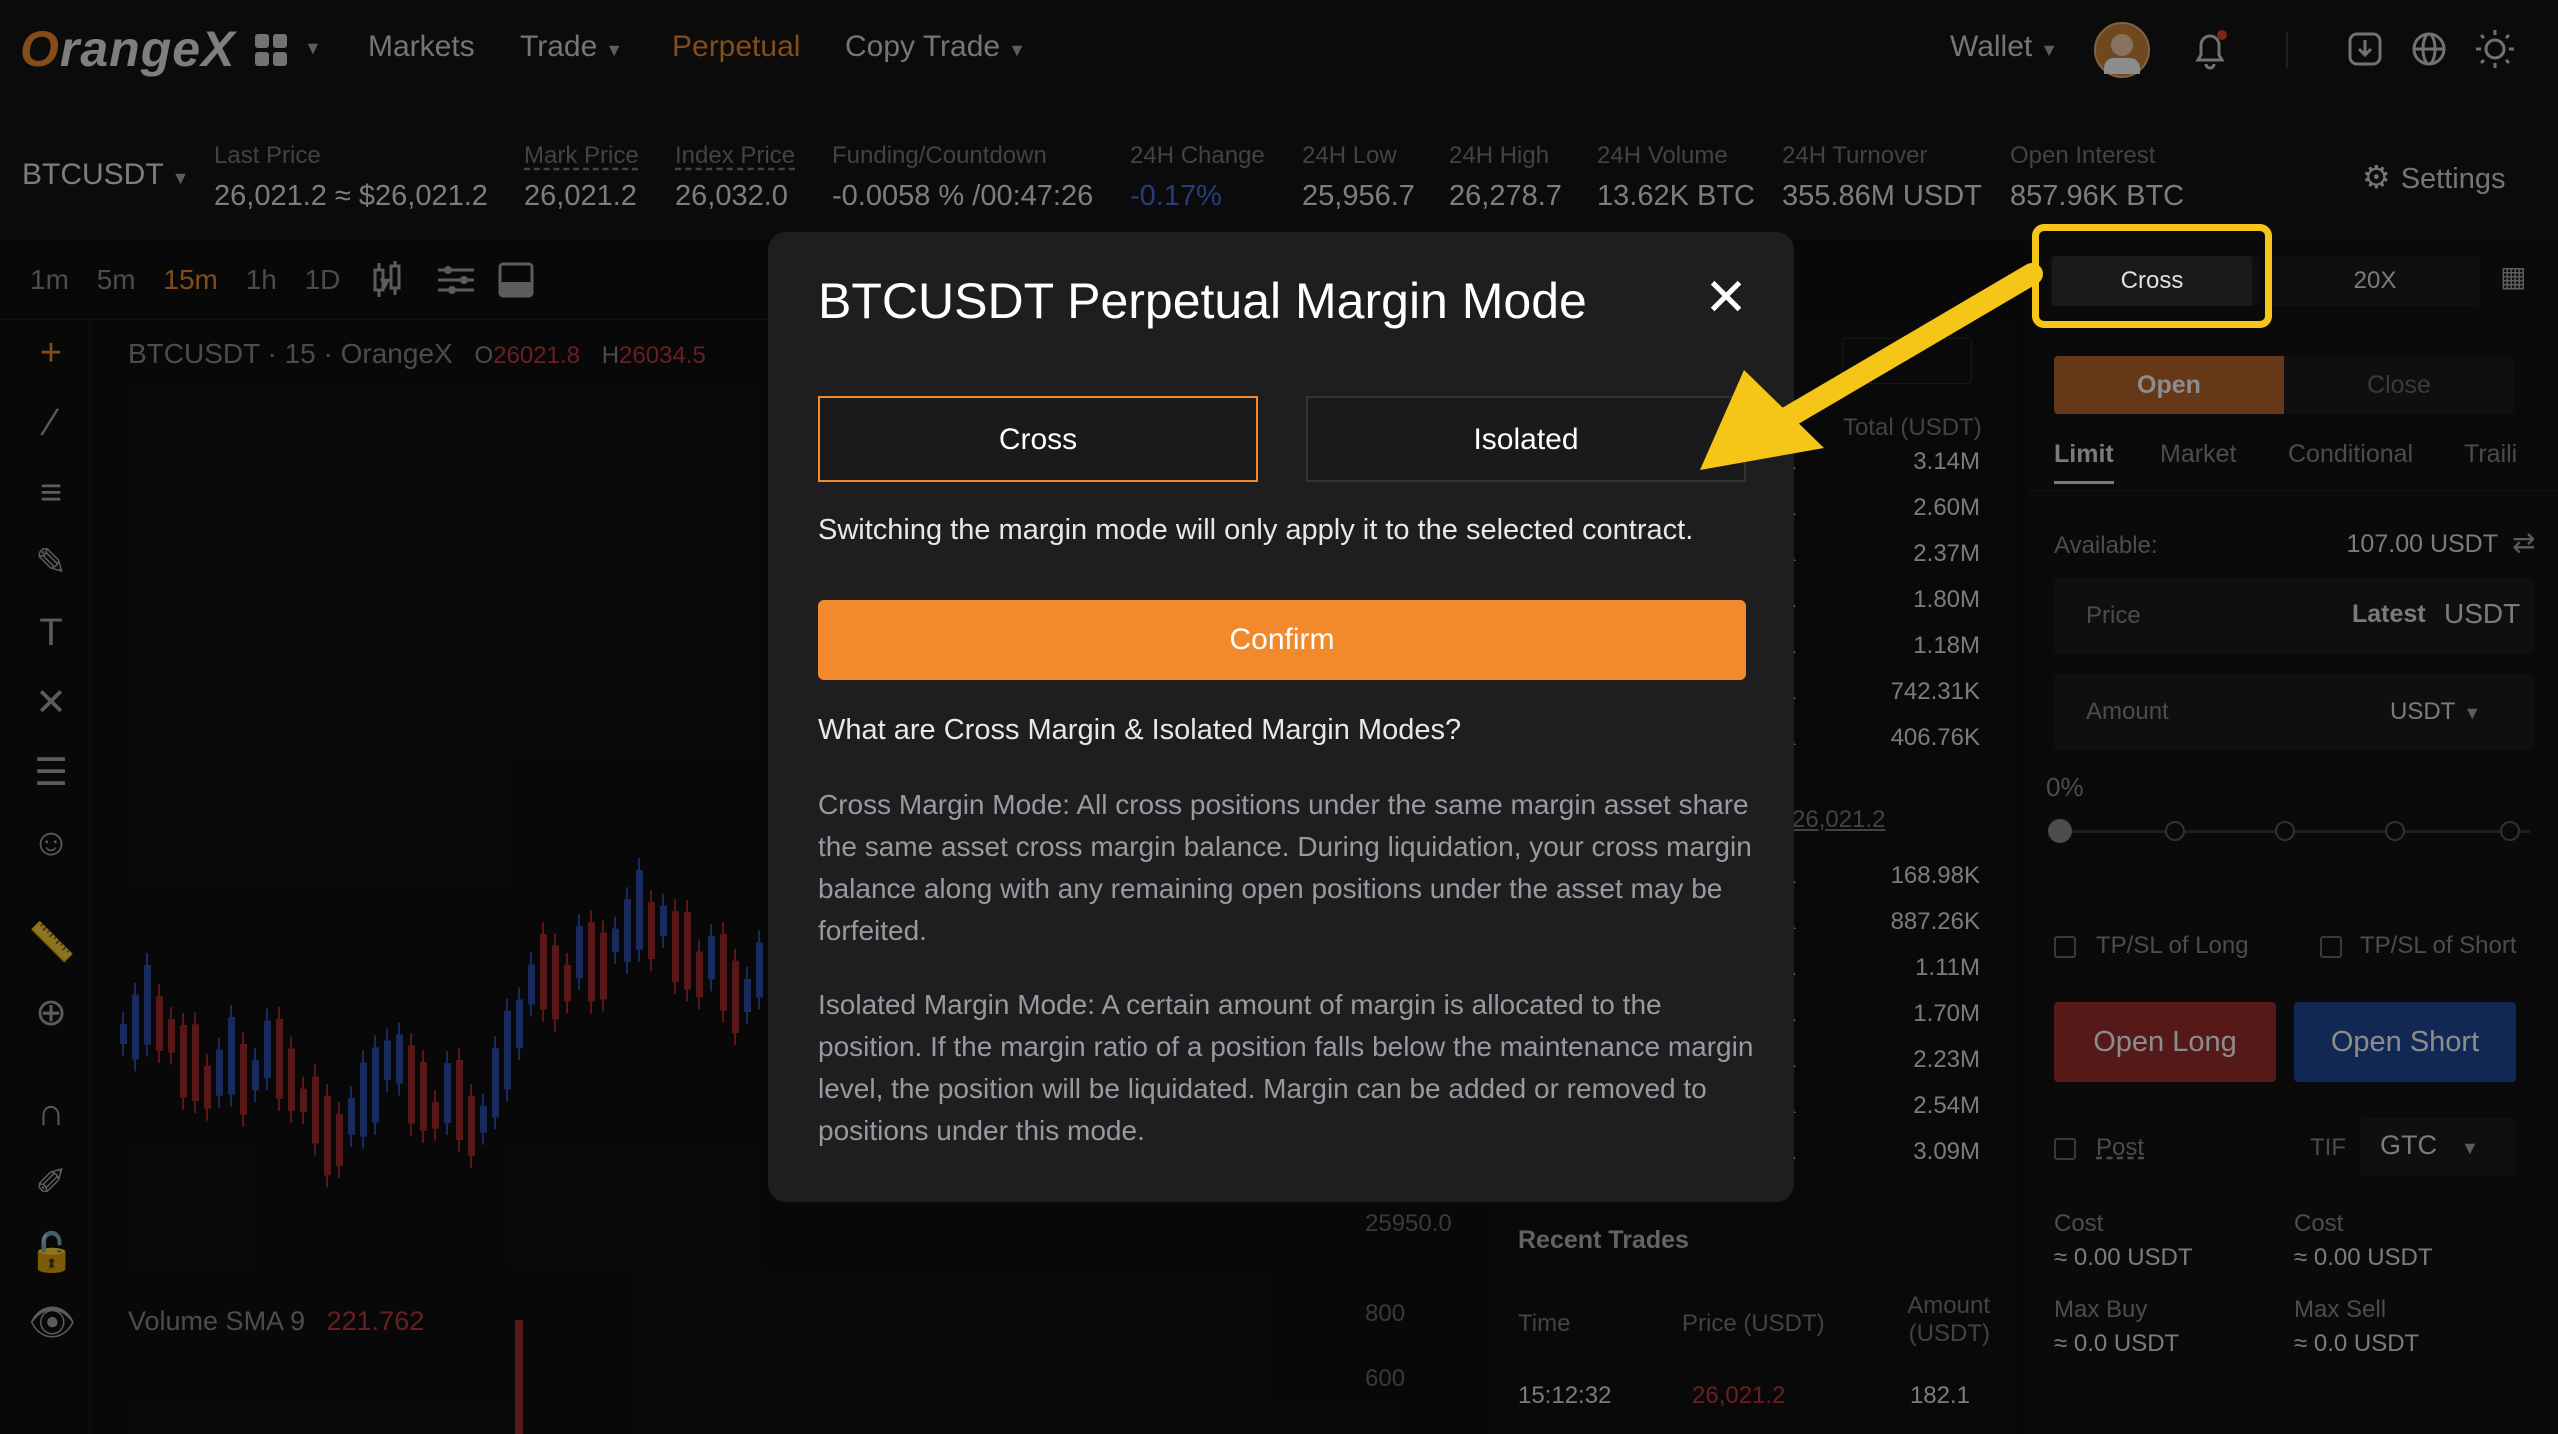  Describe the element at coordinates (1526, 439) in the screenshot. I see `isolated-option-button: Isolated` at that location.